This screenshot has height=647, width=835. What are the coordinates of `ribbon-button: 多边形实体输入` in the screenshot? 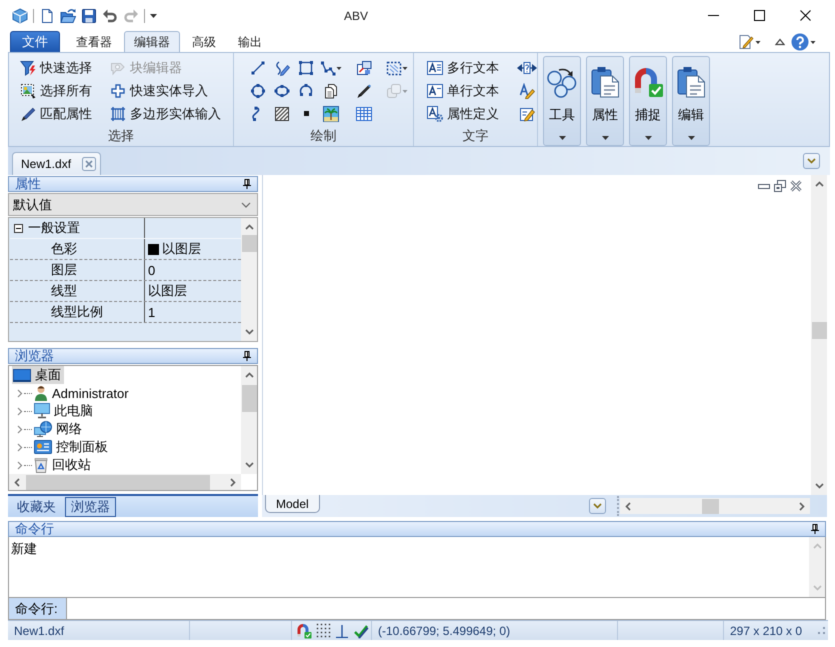 It's located at (166, 113).